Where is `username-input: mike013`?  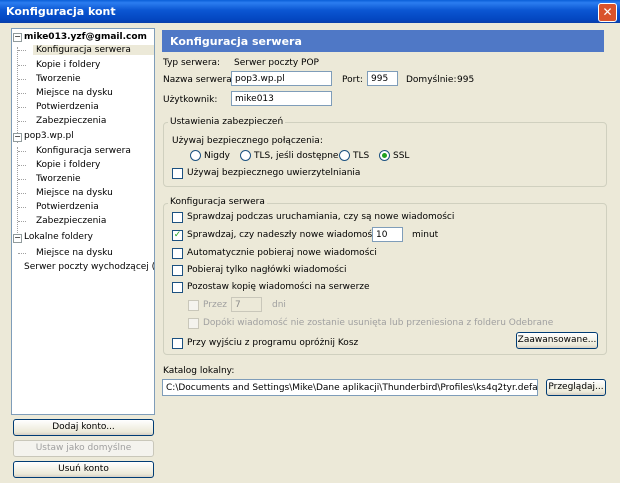 username-input: mike013 is located at coordinates (281, 98).